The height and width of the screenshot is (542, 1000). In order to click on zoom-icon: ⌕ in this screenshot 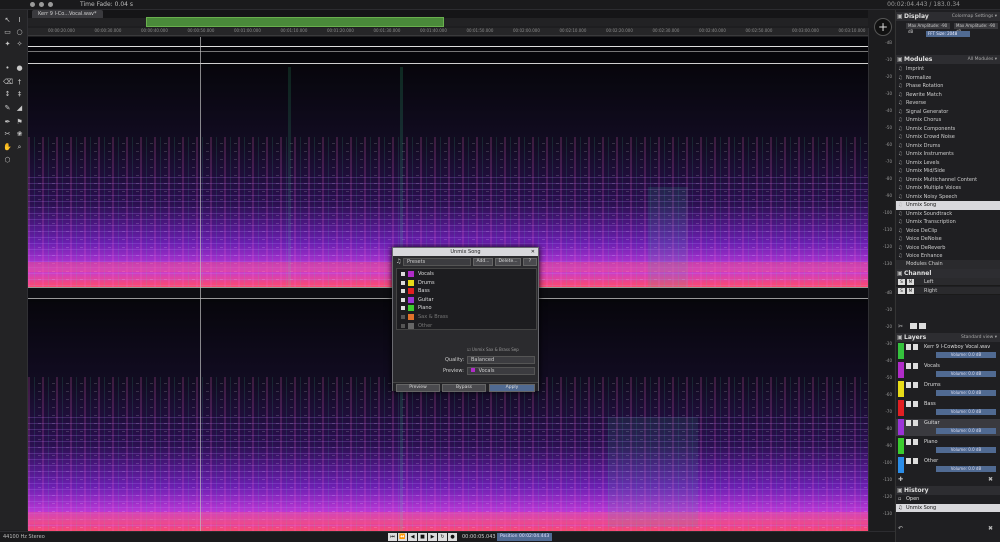, I will do `click(19, 147)`.